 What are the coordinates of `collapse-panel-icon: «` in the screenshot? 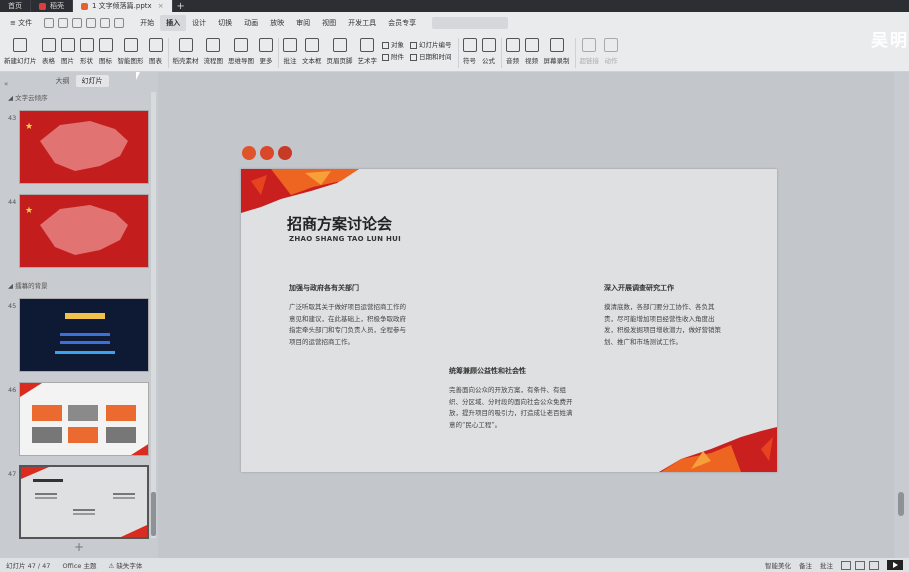 It's located at (6, 84).